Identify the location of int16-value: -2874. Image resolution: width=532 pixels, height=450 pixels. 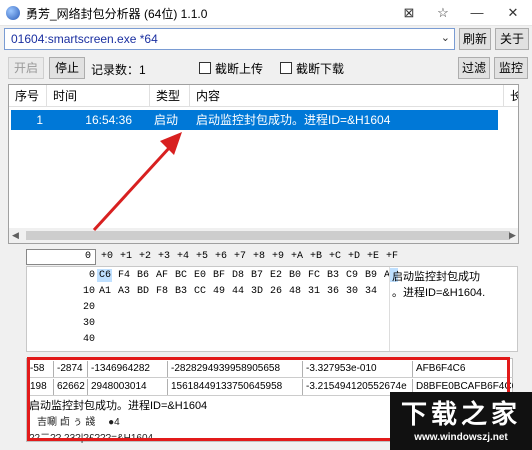
(71, 369).